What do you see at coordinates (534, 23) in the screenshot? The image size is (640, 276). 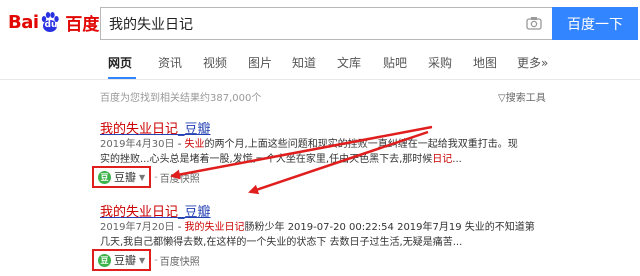 I see `camera-icon` at bounding box center [534, 23].